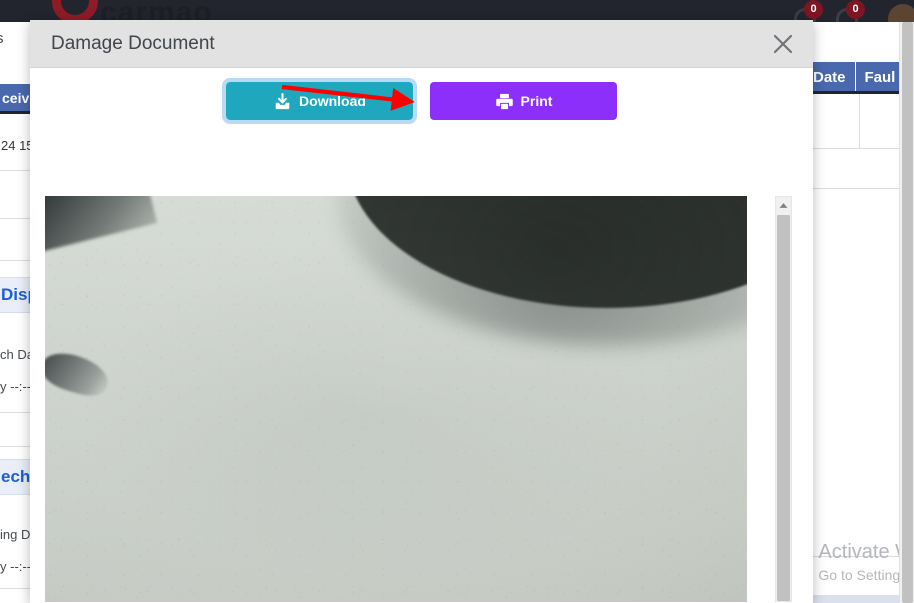 Image resolution: width=914 pixels, height=603 pixels. Describe the element at coordinates (421, 44) in the screenshot. I see `modal-header: Damage Document` at that location.